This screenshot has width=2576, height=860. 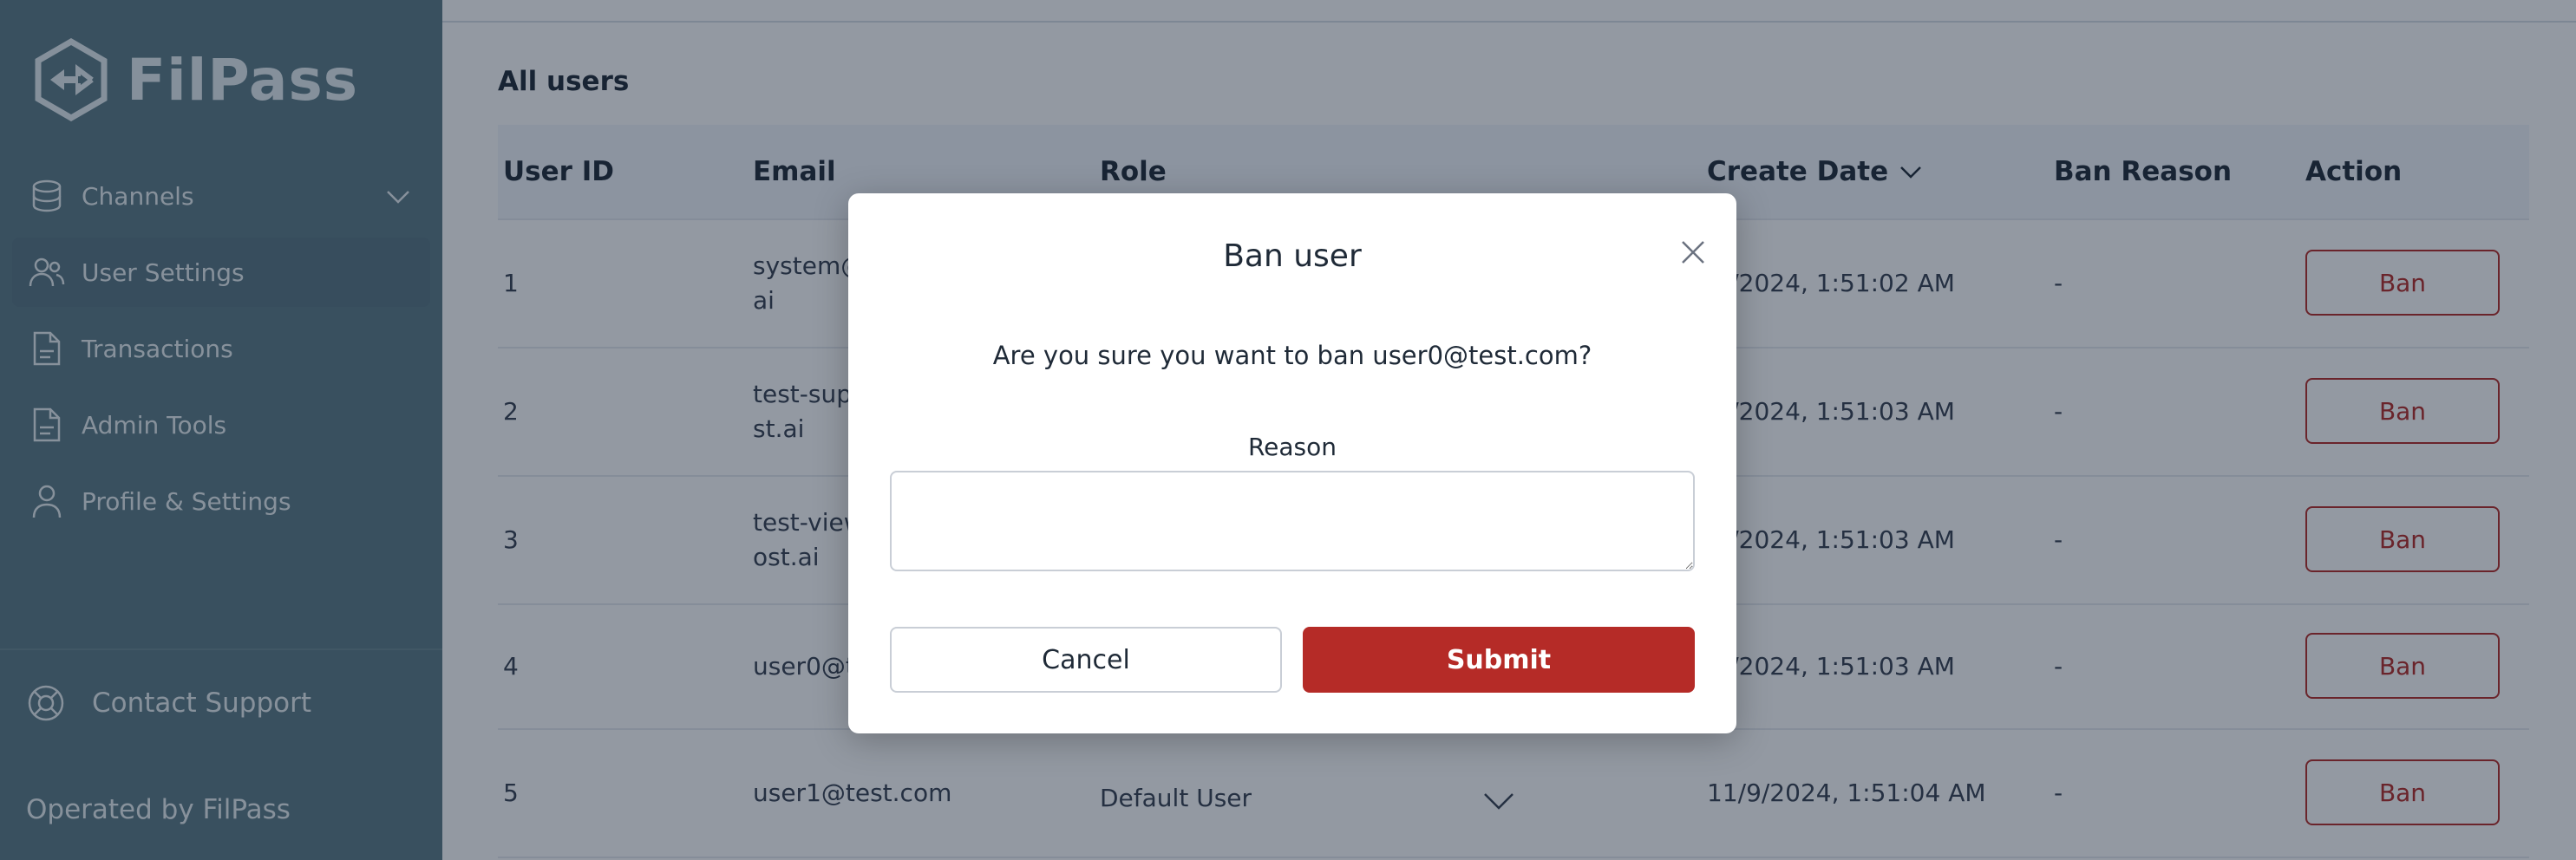 What do you see at coordinates (1292, 447) in the screenshot?
I see `reason-label: Reason` at bounding box center [1292, 447].